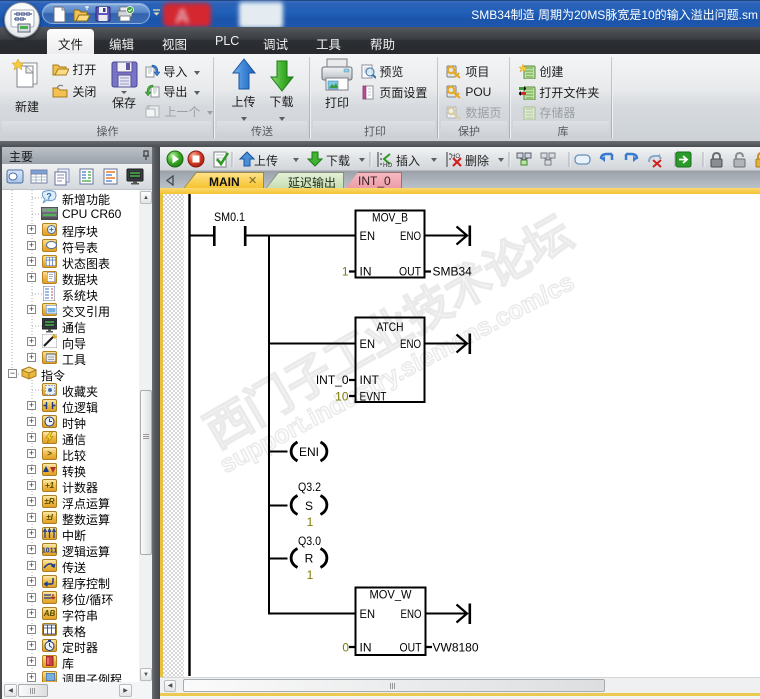  What do you see at coordinates (309, 559) in the screenshot?
I see `svg-text: R` at bounding box center [309, 559].